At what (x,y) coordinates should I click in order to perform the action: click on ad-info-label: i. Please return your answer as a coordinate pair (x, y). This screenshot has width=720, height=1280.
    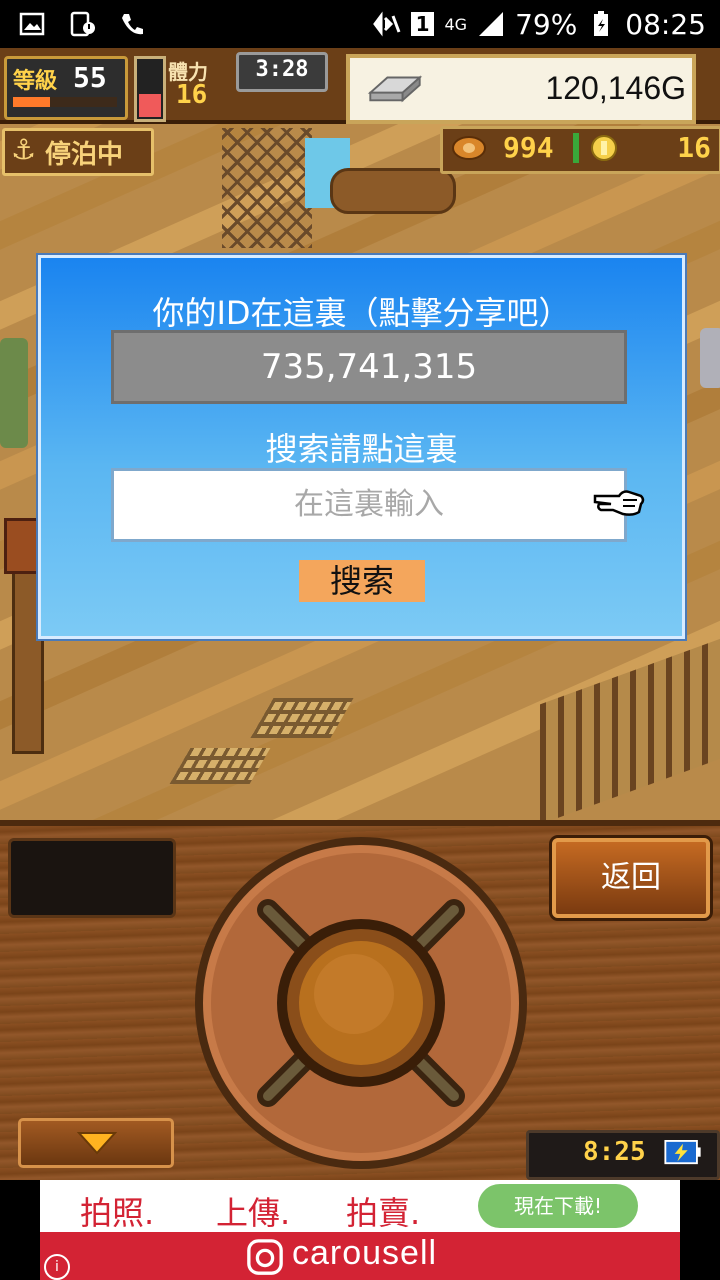
    Looking at the image, I should click on (57, 1267).